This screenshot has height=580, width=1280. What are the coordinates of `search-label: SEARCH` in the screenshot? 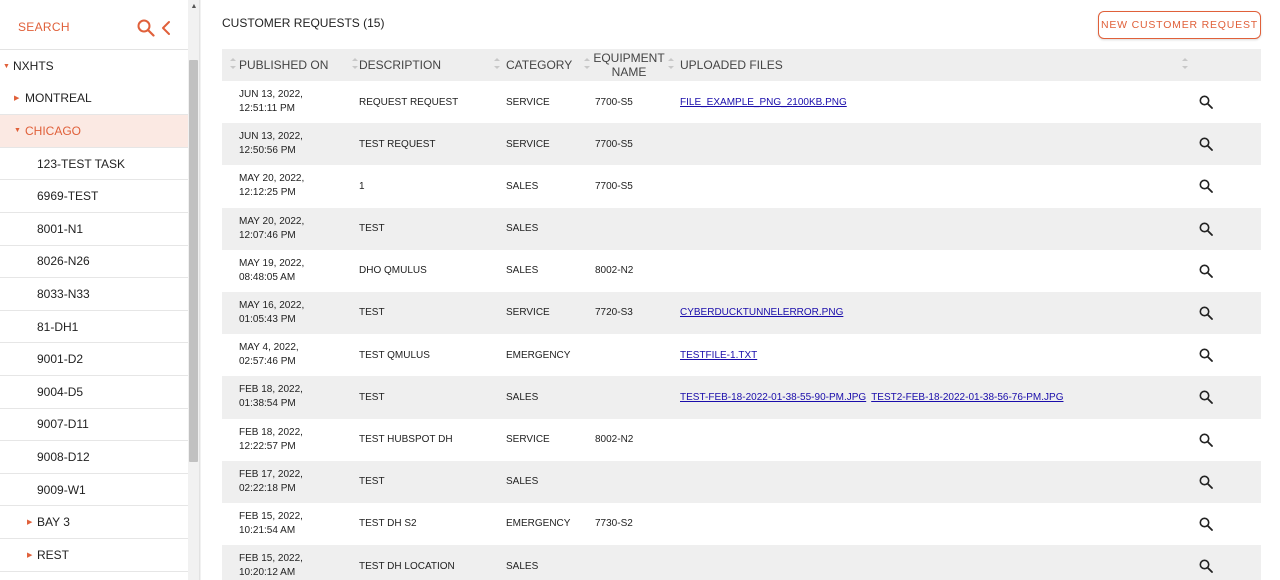 It's located at (44, 27).